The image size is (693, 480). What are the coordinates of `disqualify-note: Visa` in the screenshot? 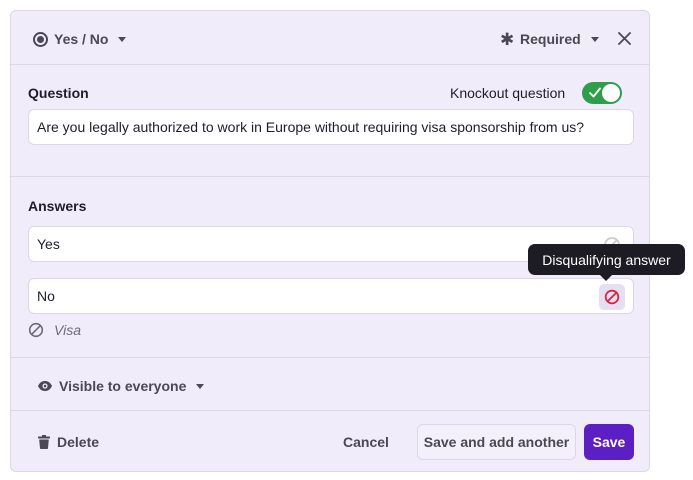 It's located at (54, 330).